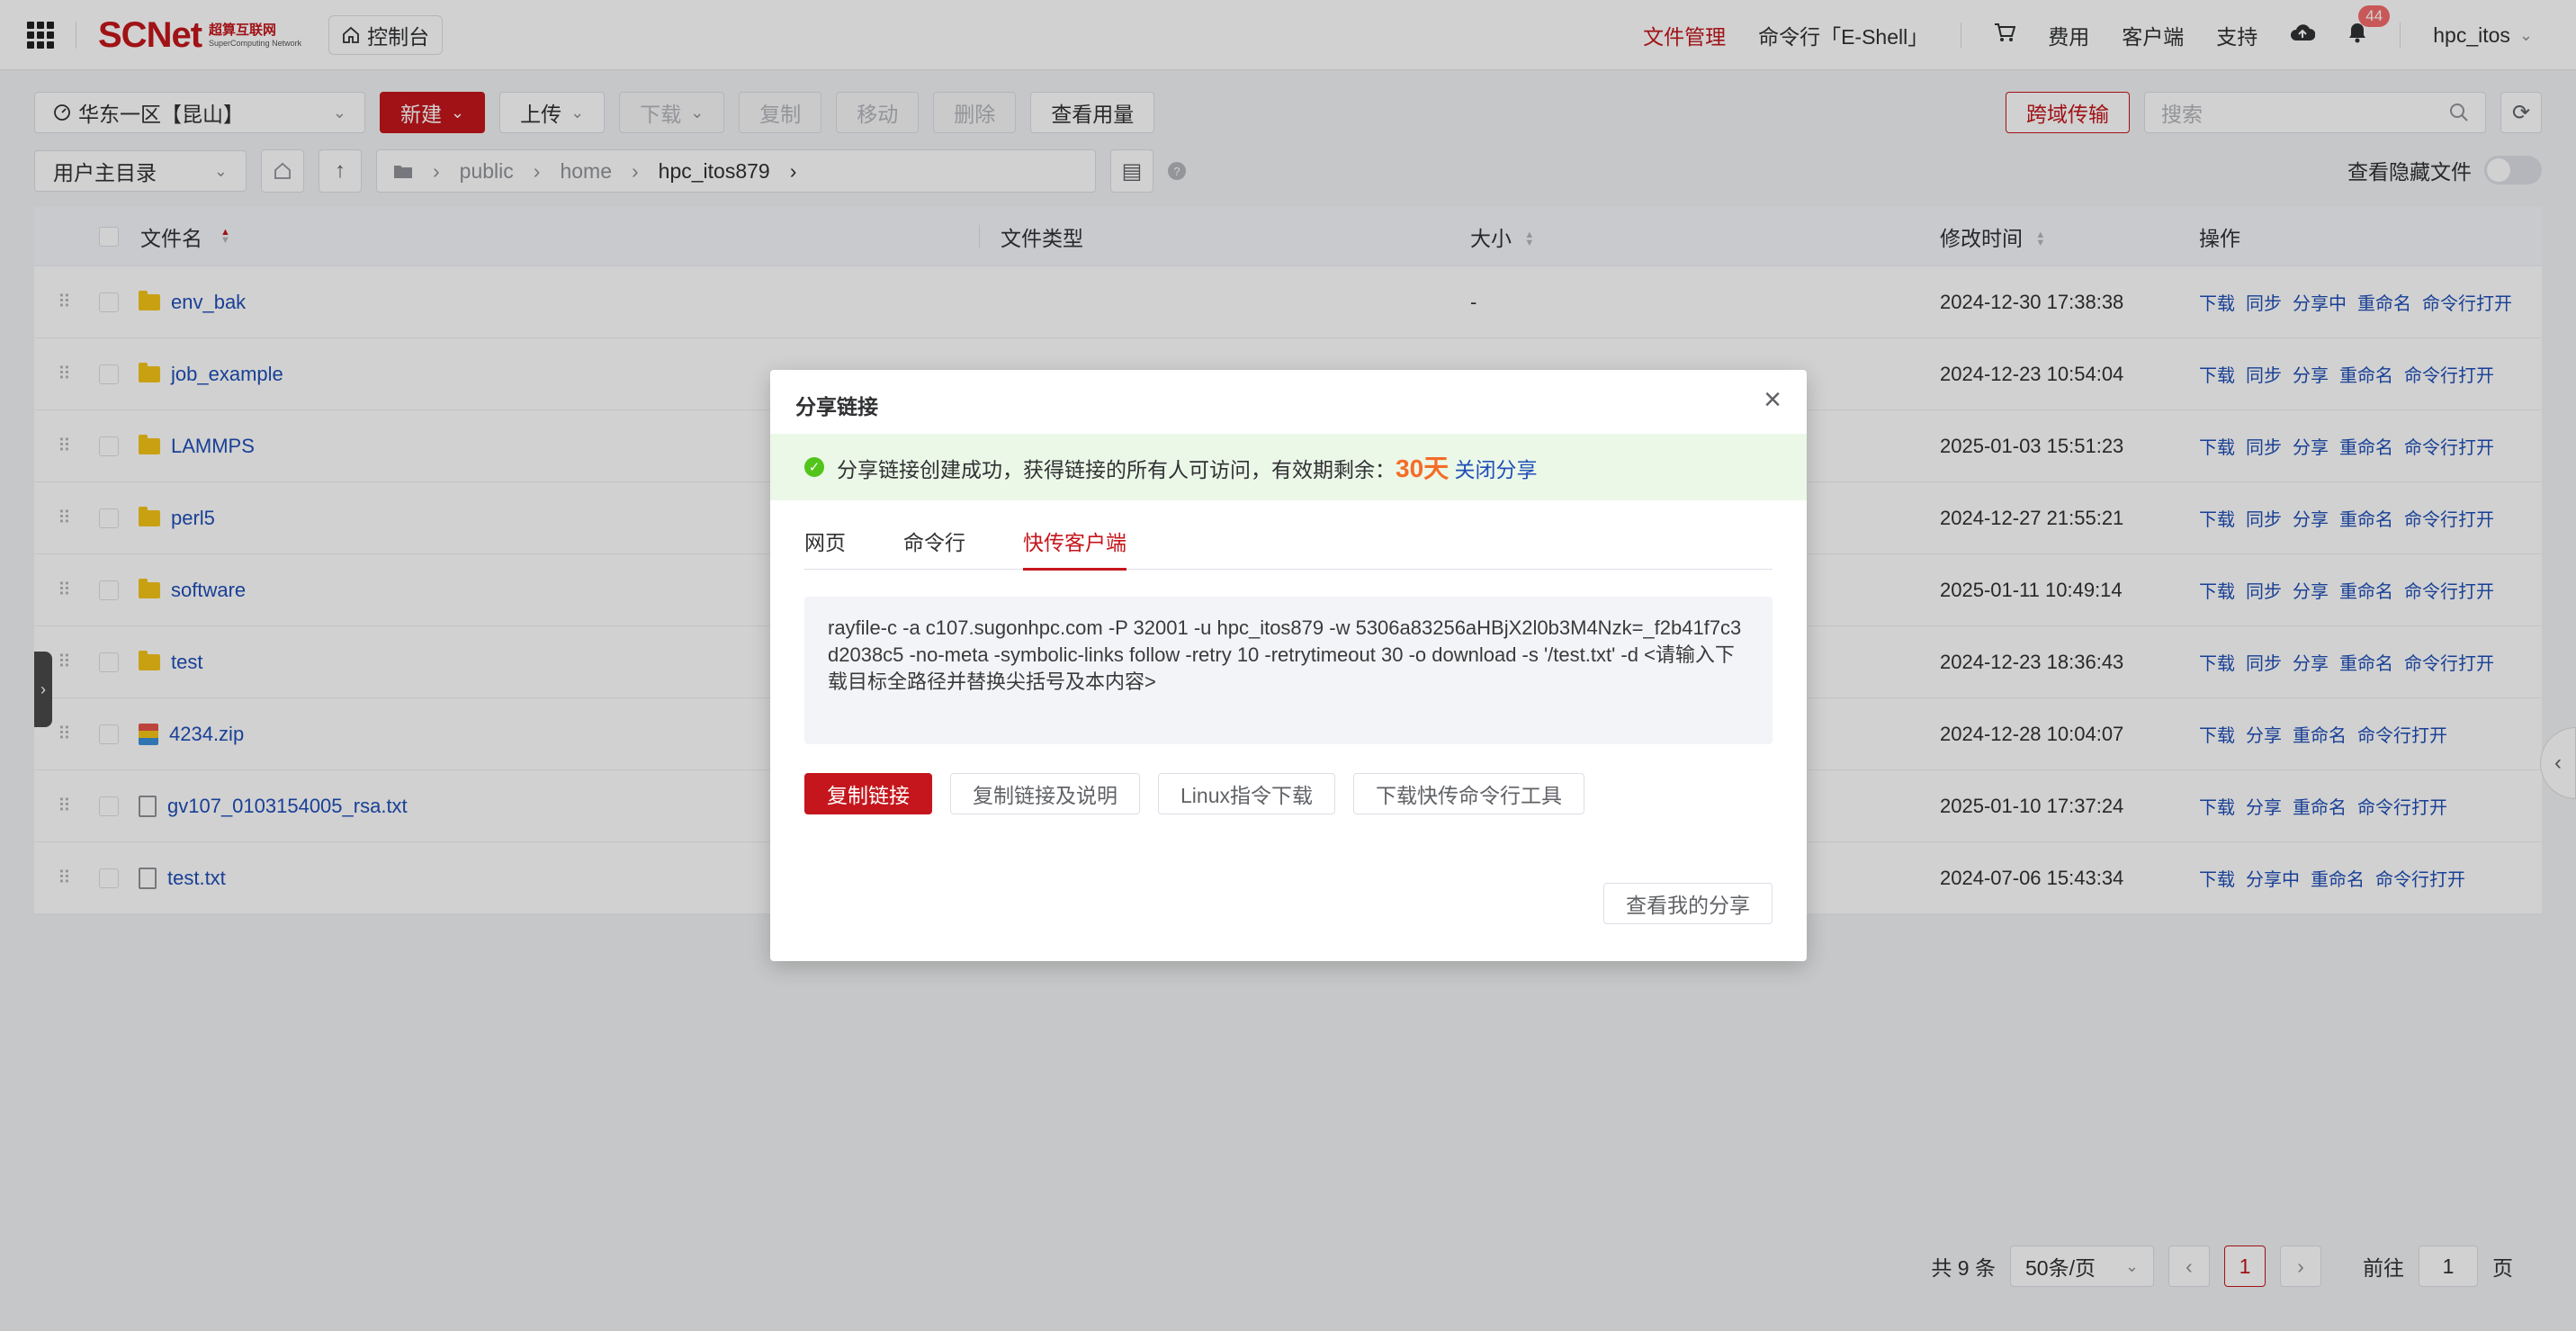  I want to click on tab-cmdline: 命令行, so click(934, 547).